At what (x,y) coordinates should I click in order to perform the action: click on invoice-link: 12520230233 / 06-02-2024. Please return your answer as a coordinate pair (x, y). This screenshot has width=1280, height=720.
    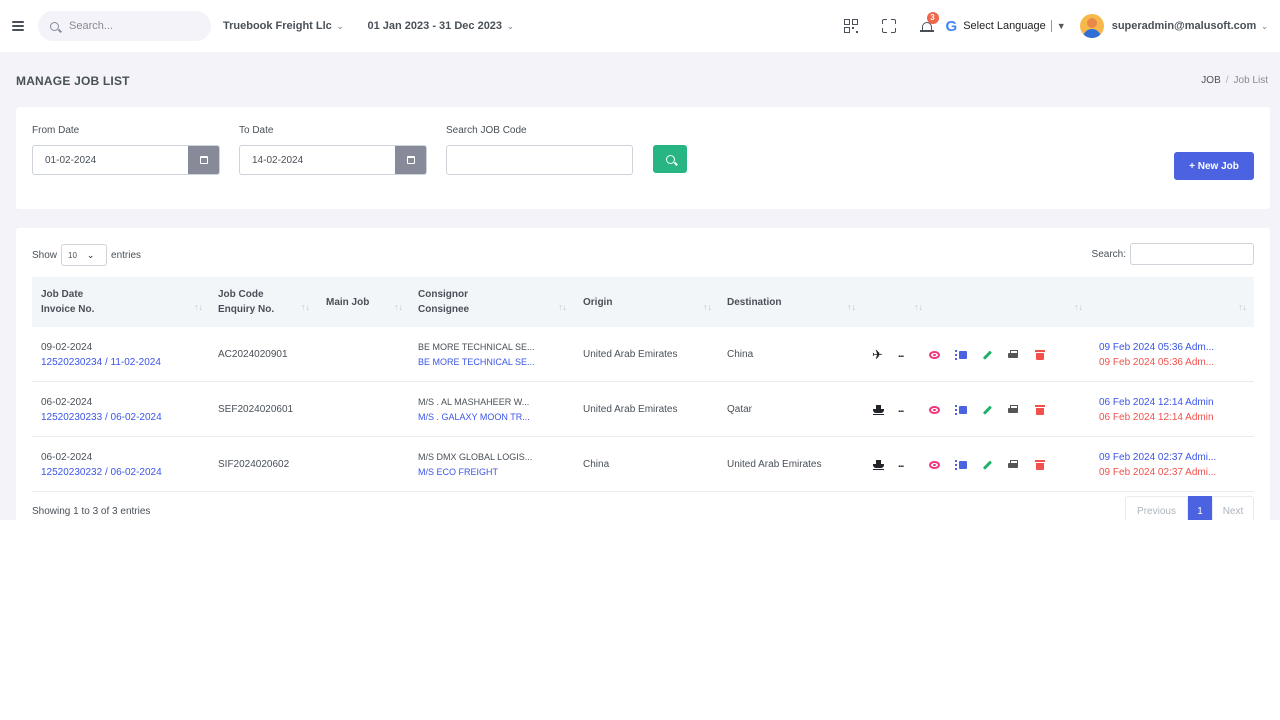
    Looking at the image, I should click on (101, 417).